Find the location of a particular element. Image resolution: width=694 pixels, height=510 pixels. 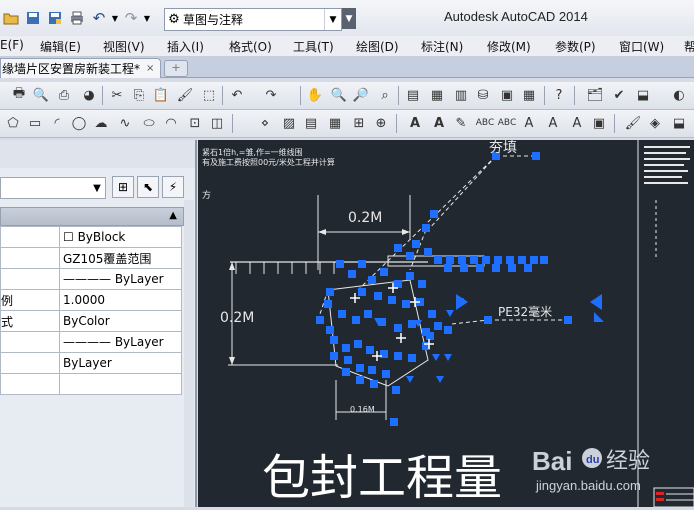

pan-icon: ✋ is located at coordinates (315, 95).